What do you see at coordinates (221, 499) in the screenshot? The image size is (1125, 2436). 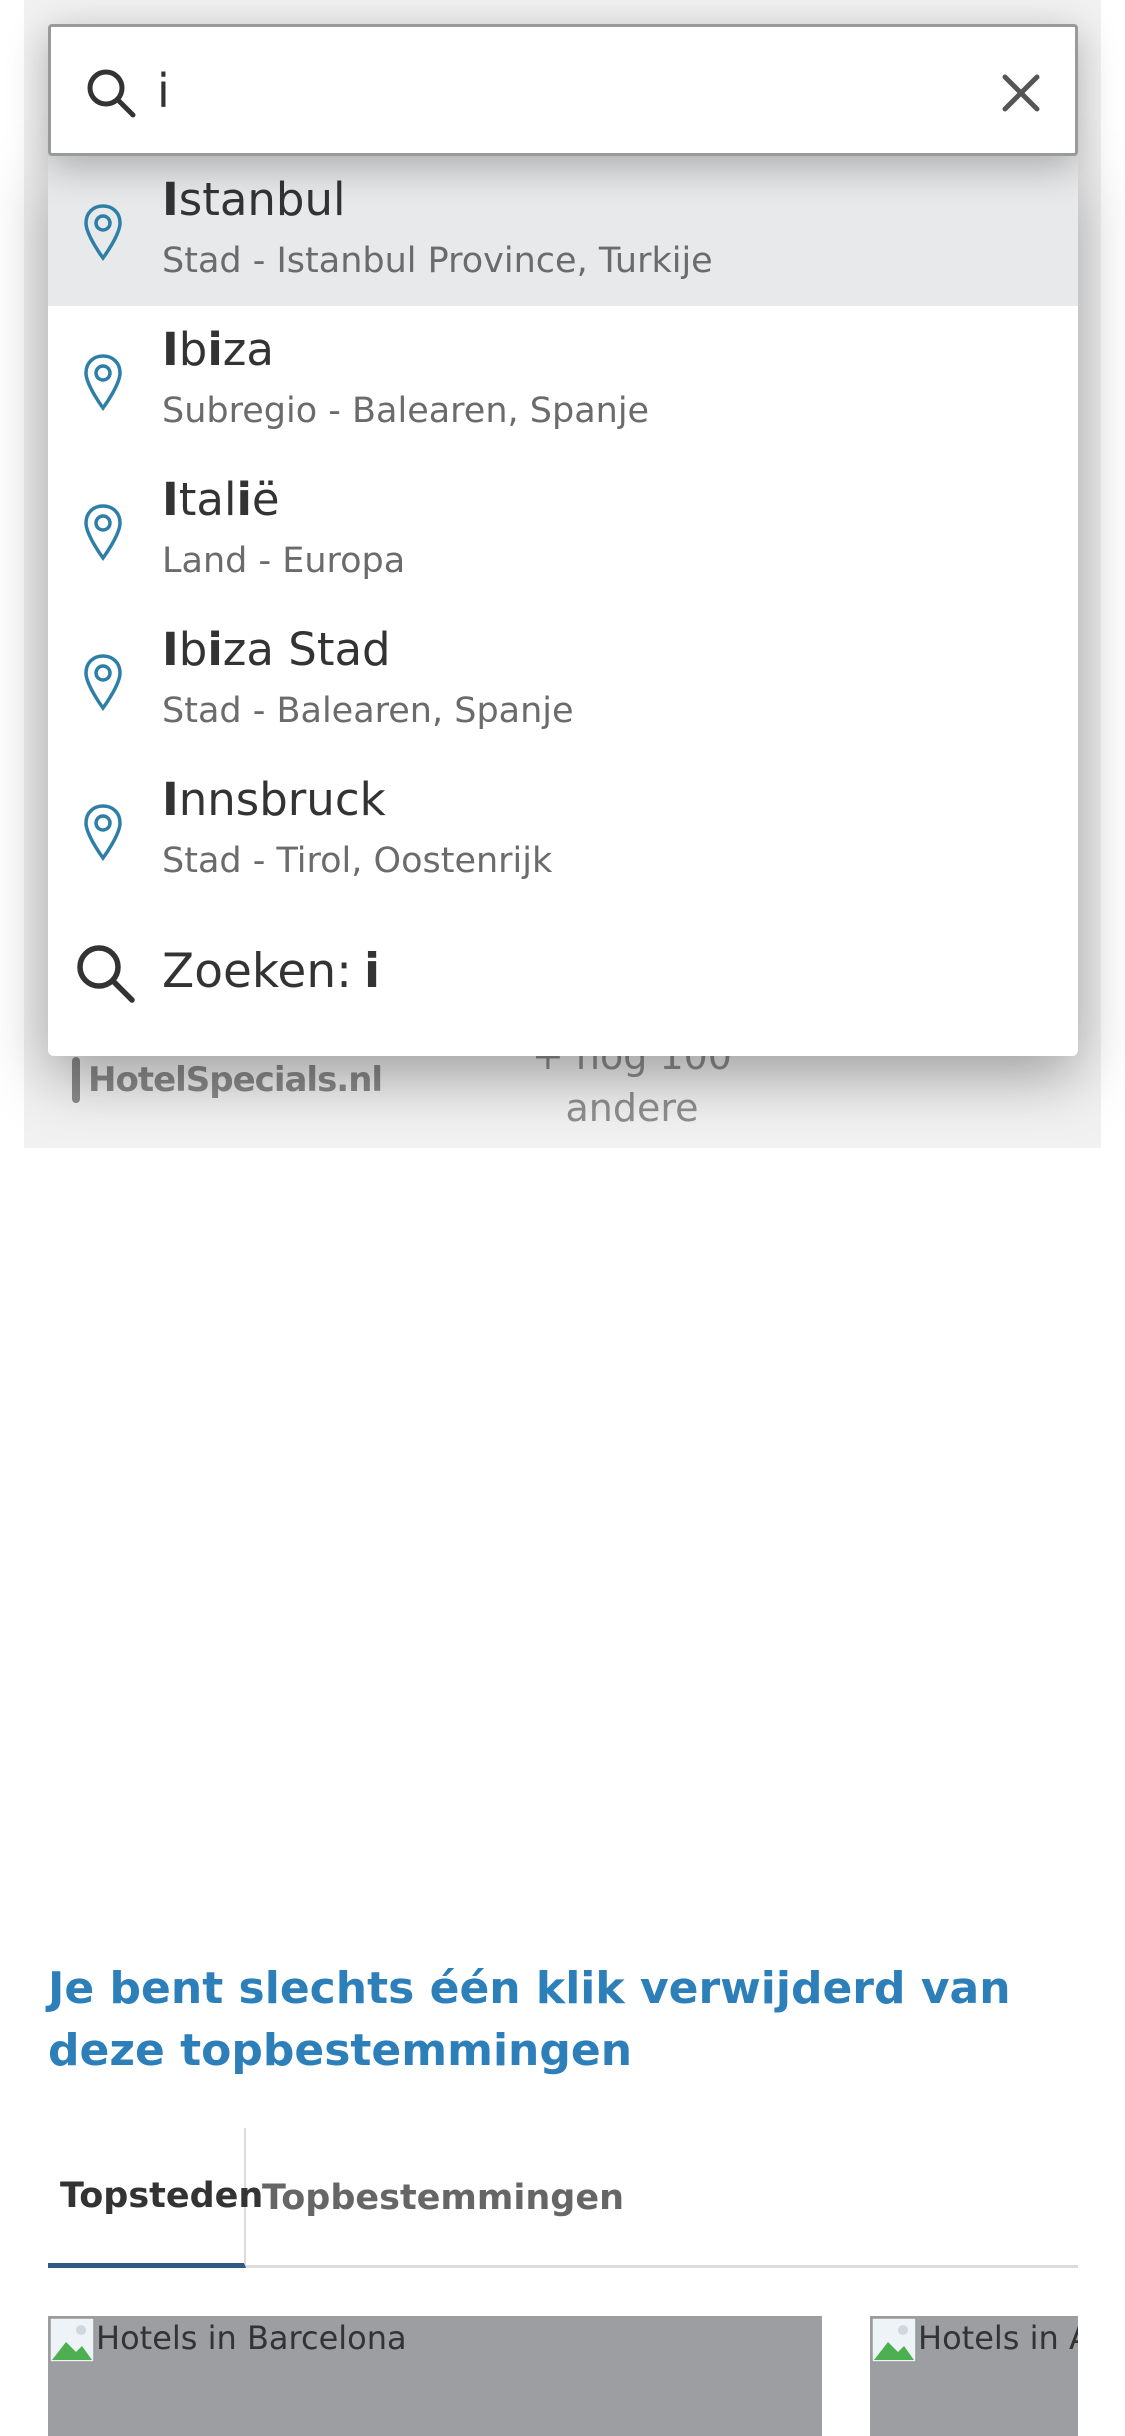 I see `suggestion-name: Italië` at bounding box center [221, 499].